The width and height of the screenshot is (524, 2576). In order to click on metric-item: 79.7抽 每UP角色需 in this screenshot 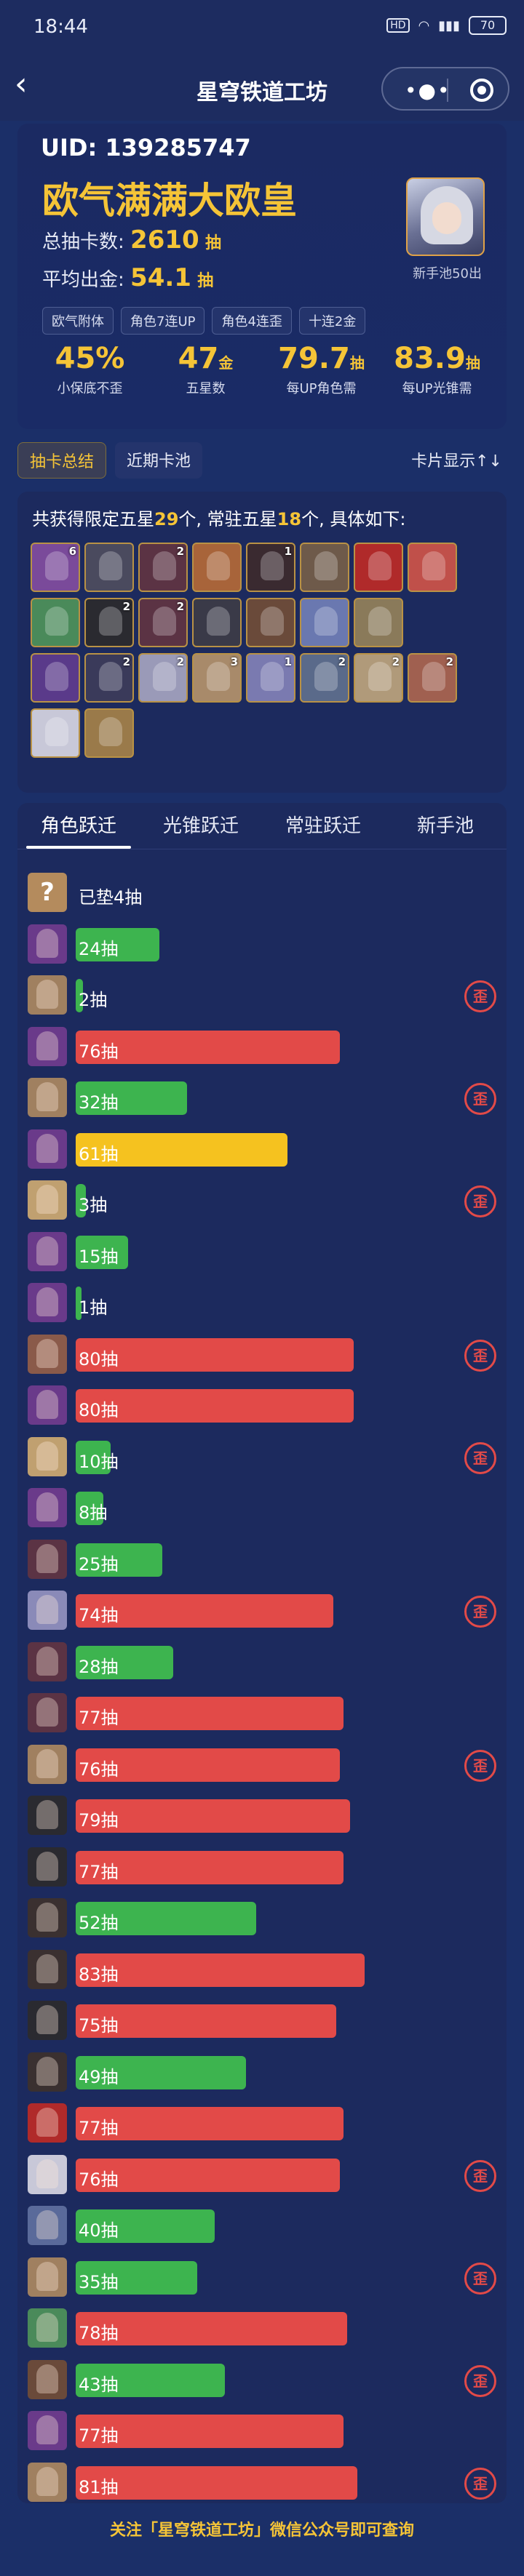, I will do `click(321, 369)`.